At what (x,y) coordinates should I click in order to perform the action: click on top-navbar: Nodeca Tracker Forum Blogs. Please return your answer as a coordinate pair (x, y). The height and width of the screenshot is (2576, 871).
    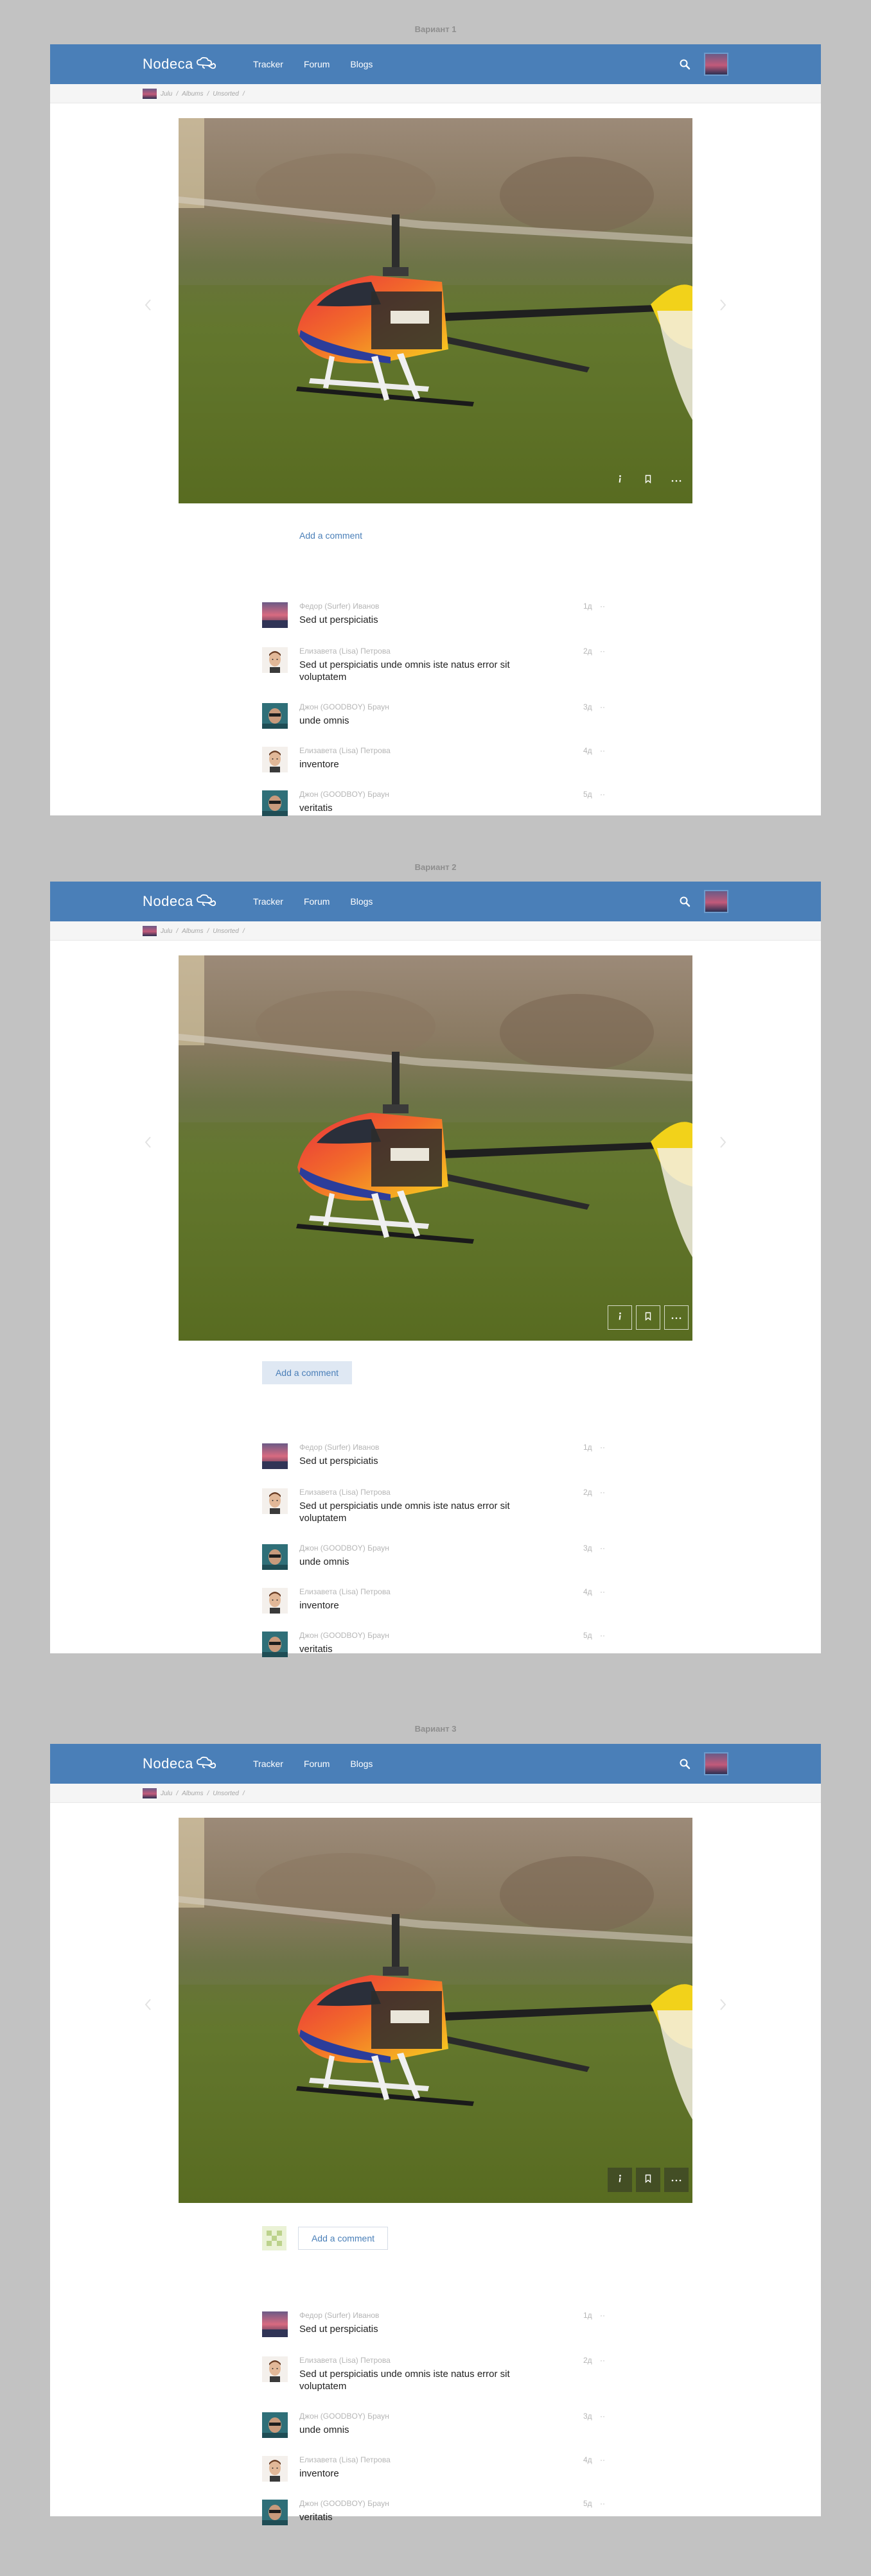
    Looking at the image, I should click on (435, 901).